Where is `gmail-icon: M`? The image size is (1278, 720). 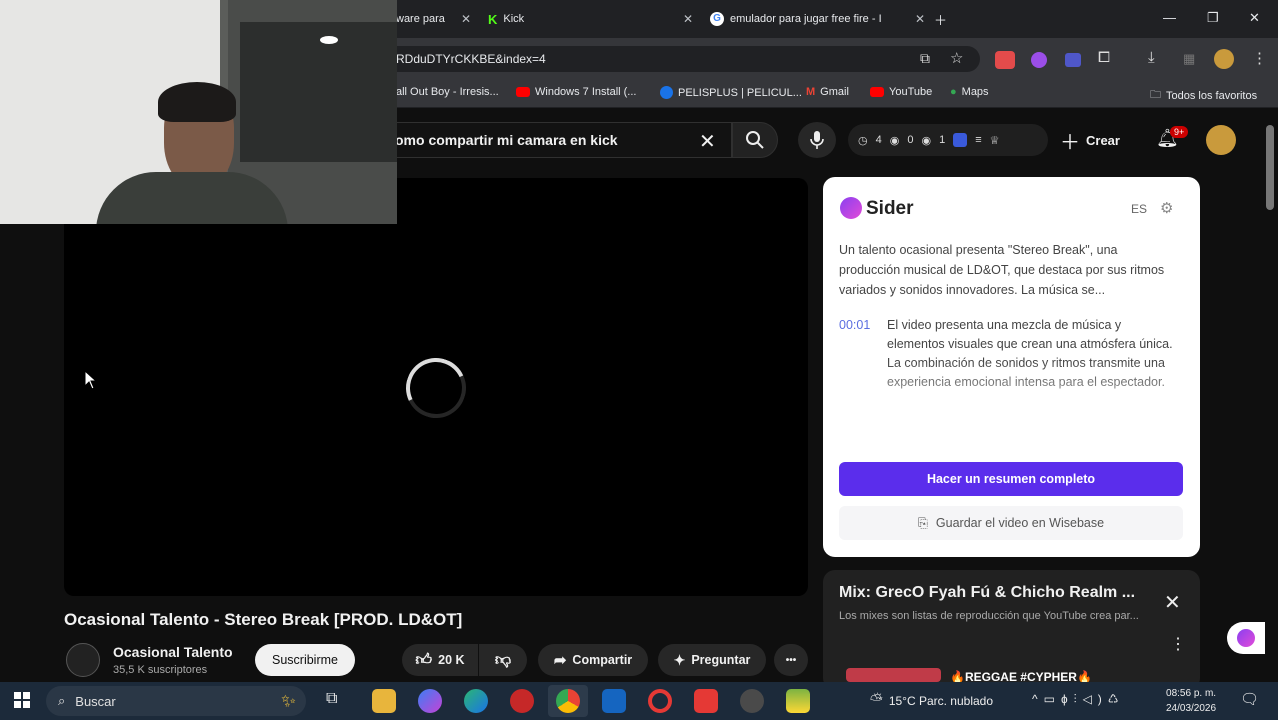 gmail-icon: M is located at coordinates (811, 92).